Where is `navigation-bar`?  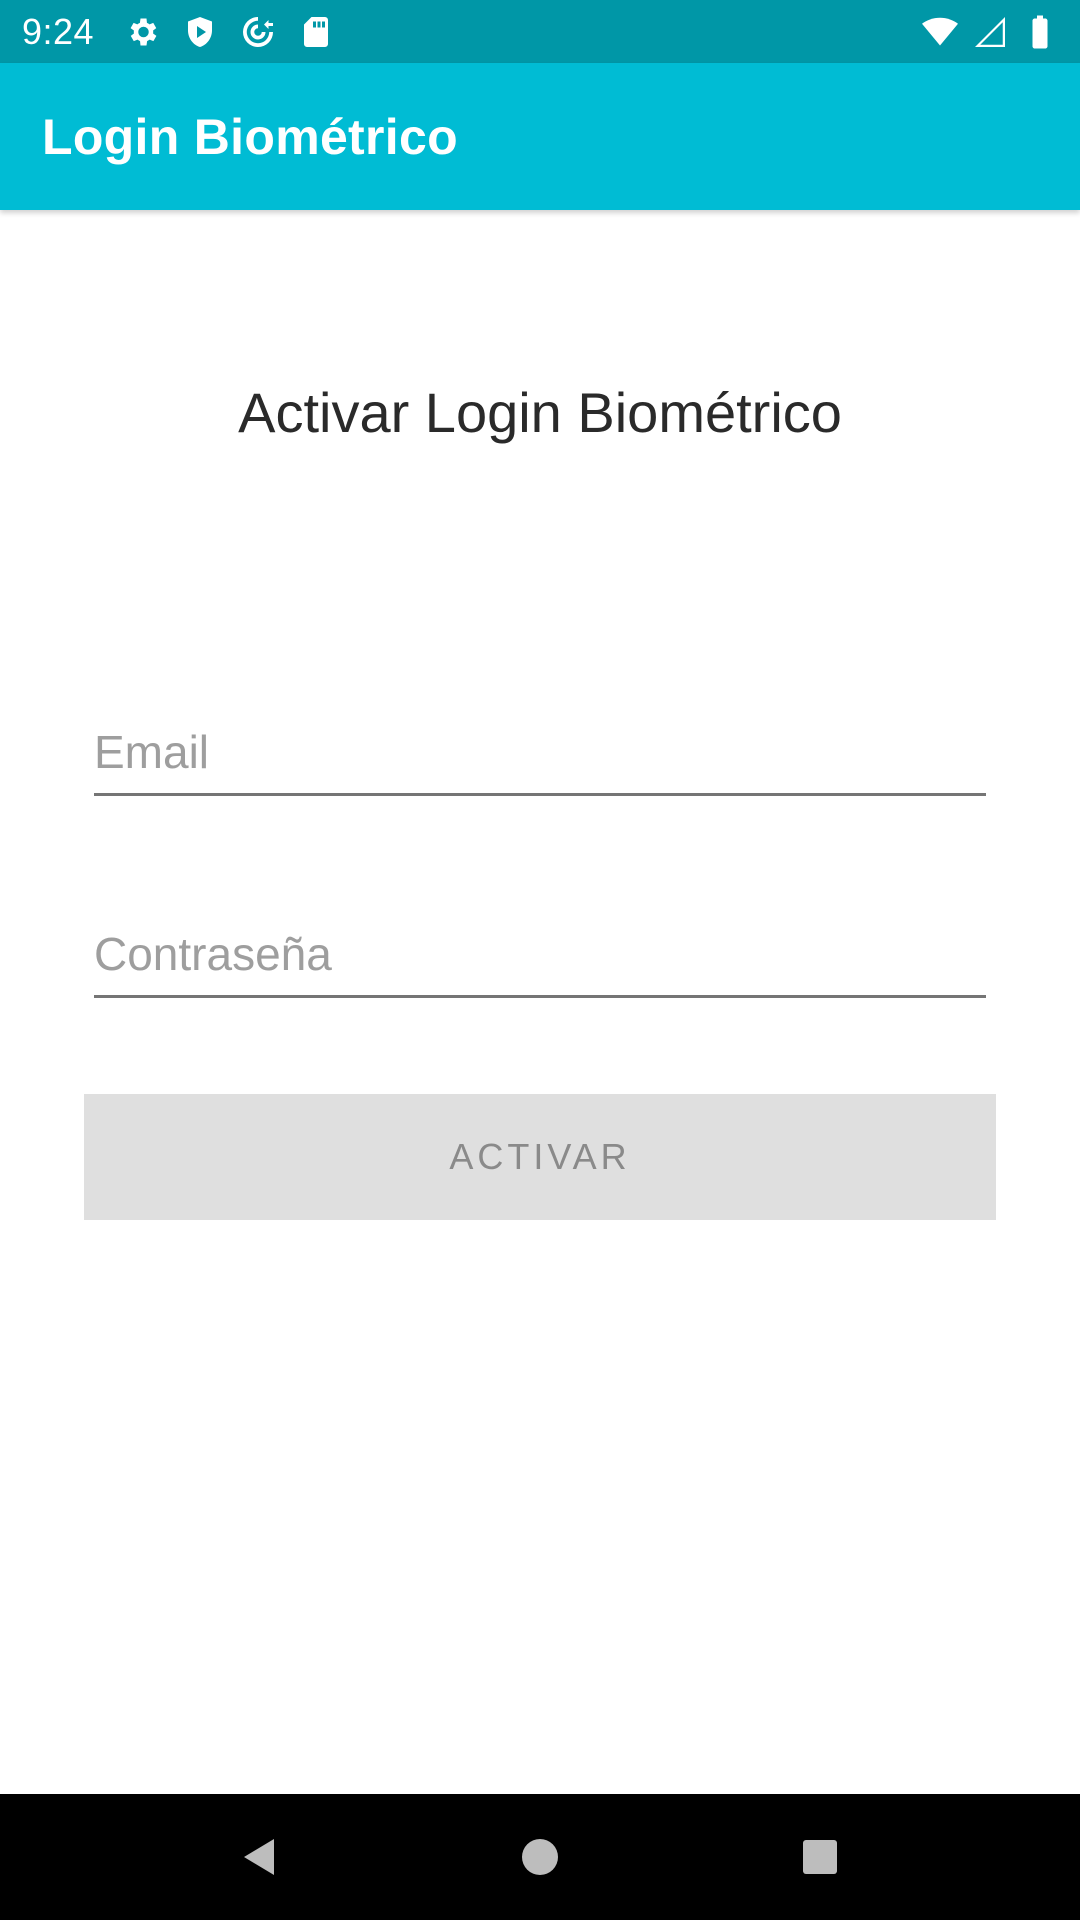
navigation-bar is located at coordinates (540, 1857).